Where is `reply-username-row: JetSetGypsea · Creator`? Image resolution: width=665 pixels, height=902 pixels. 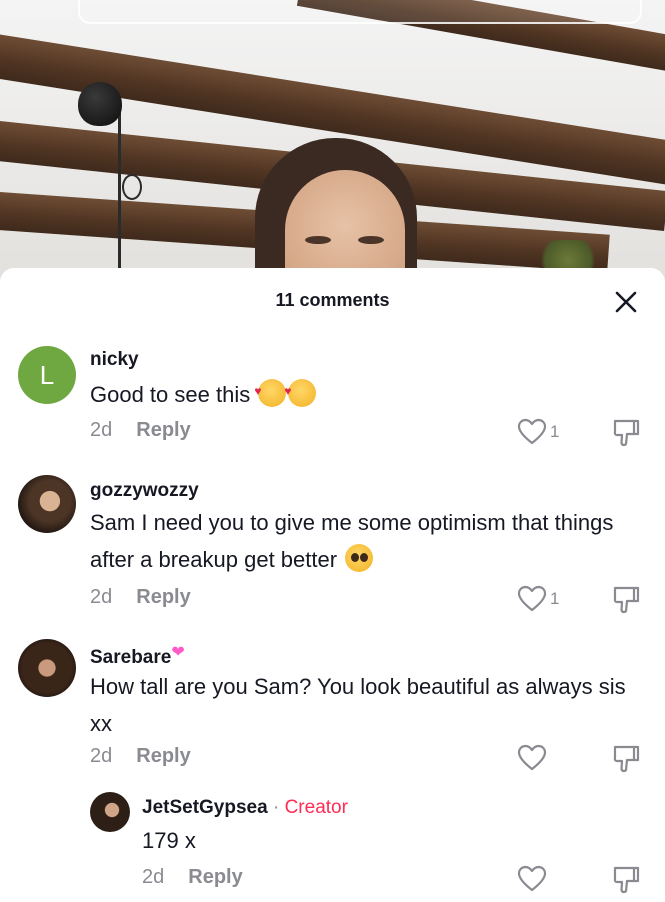
reply-username-row: JetSetGypsea · Creator is located at coordinates (245, 808).